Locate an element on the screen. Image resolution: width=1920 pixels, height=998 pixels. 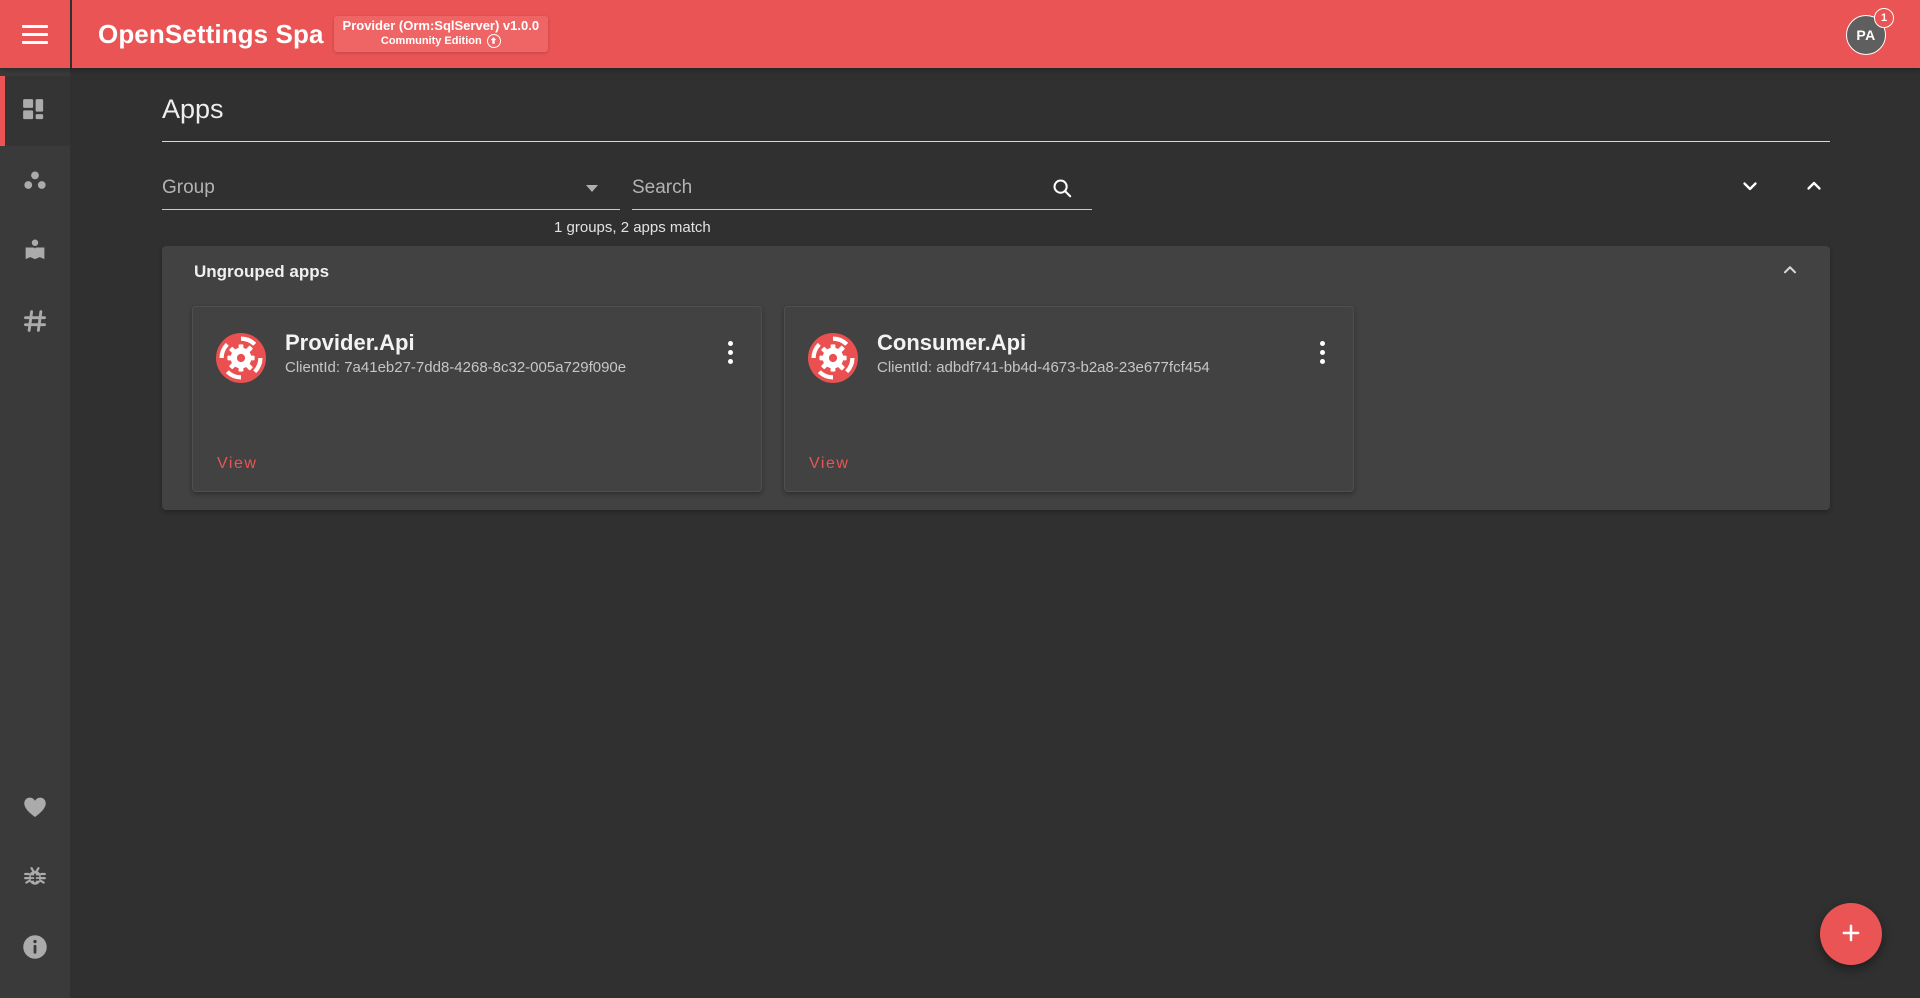
sidebar-item-tags is located at coordinates (35, 321).